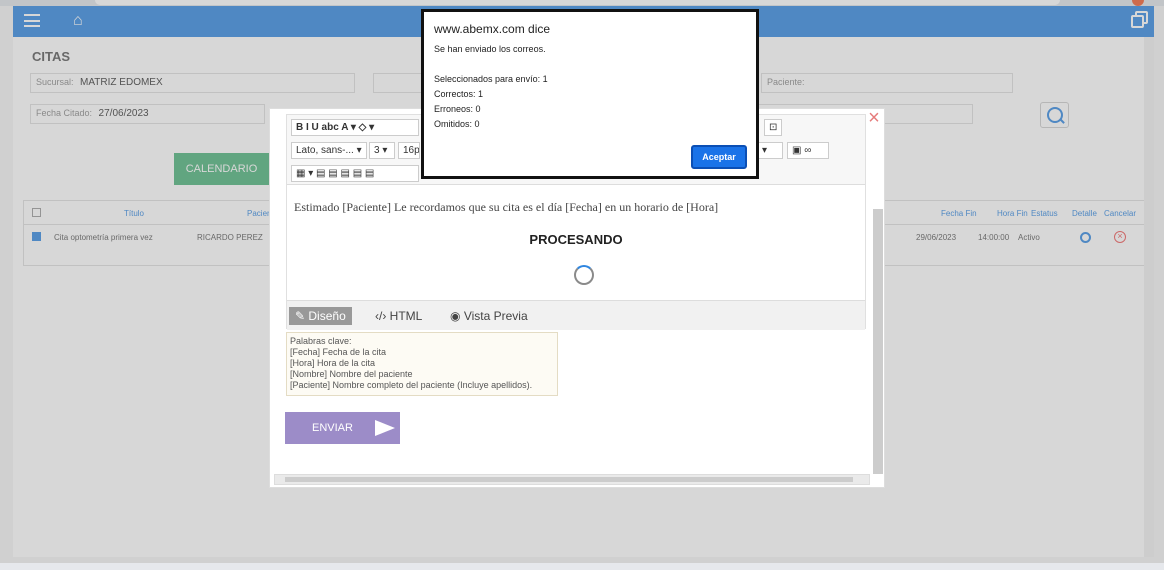  Describe the element at coordinates (333, 363) in the screenshot. I see `keyword-hora: [Hora] Hora de la cita` at that location.